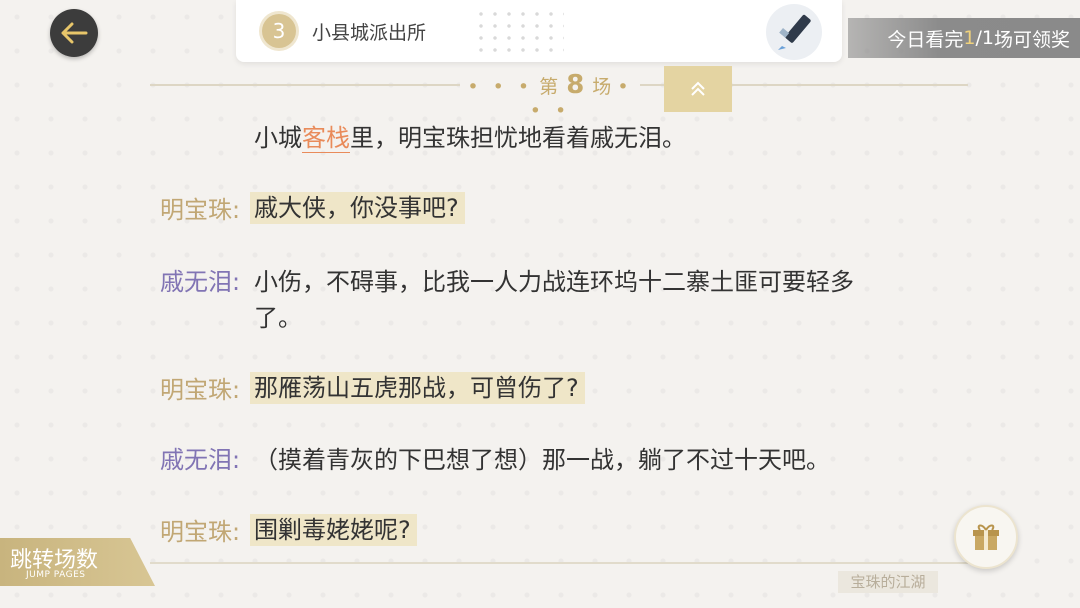 This screenshot has height=608, width=1080. Describe the element at coordinates (518, 138) in the screenshot. I see `narration-after: 里，明宝珠担忧地看着戚无泪。` at that location.